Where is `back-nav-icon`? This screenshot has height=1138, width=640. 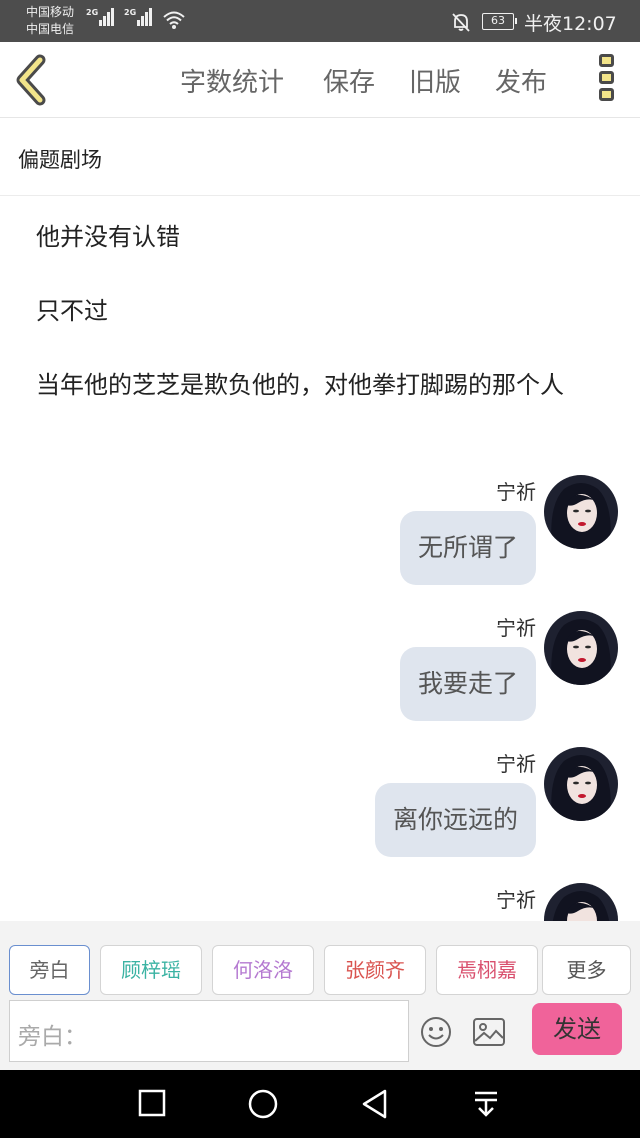 back-nav-icon is located at coordinates (375, 1104).